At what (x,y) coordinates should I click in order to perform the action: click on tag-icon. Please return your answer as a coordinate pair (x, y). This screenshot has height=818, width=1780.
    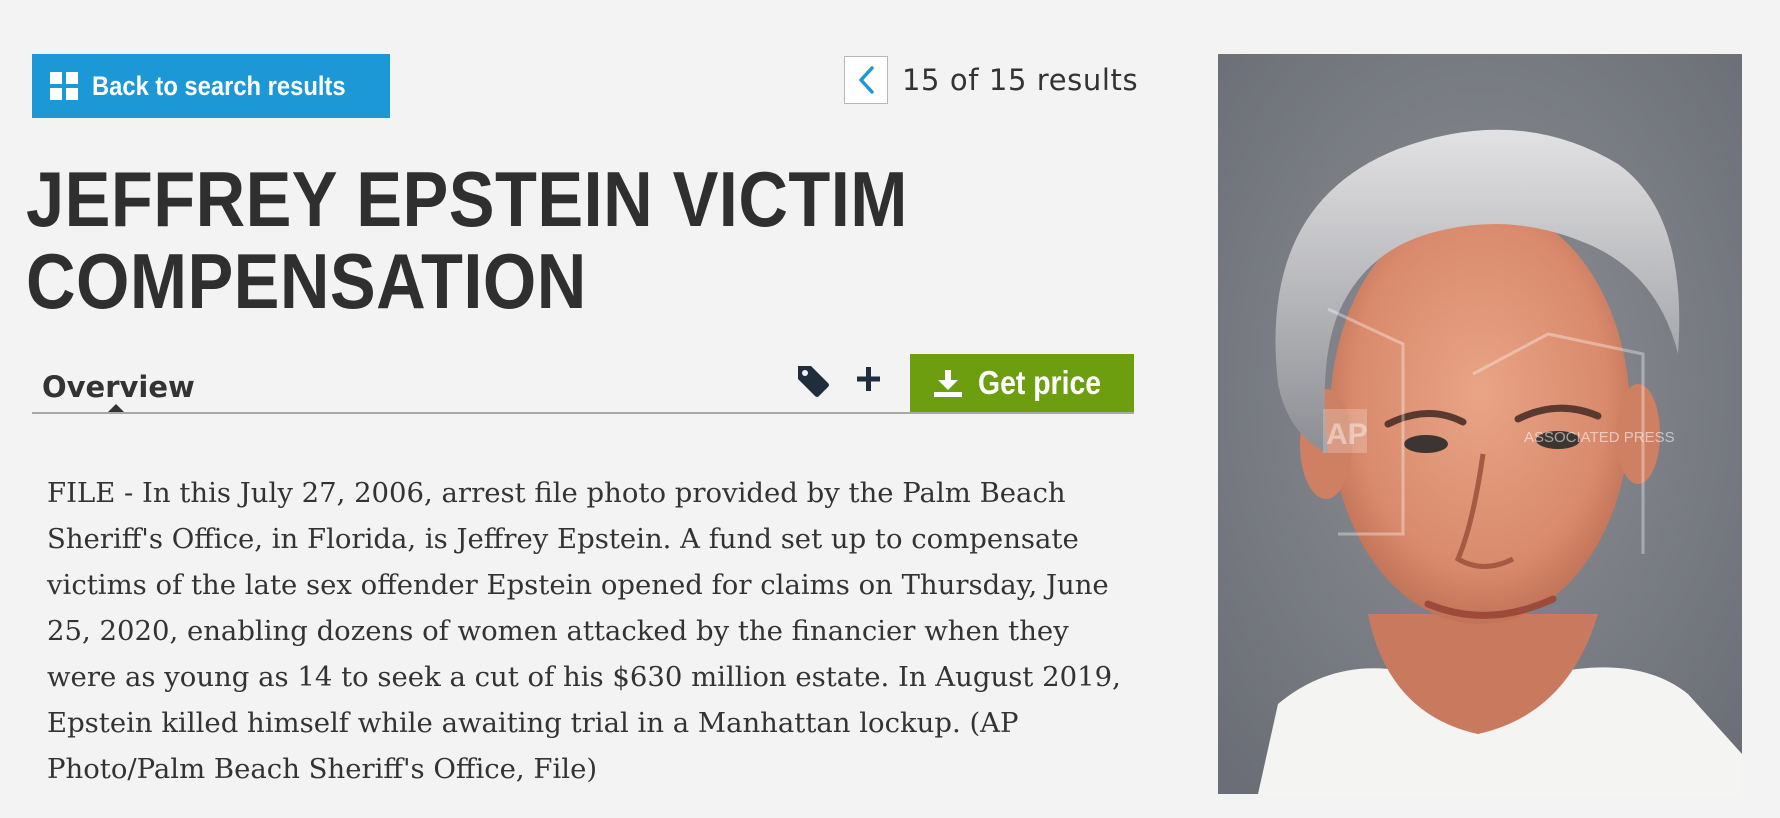
    Looking at the image, I should click on (813, 381).